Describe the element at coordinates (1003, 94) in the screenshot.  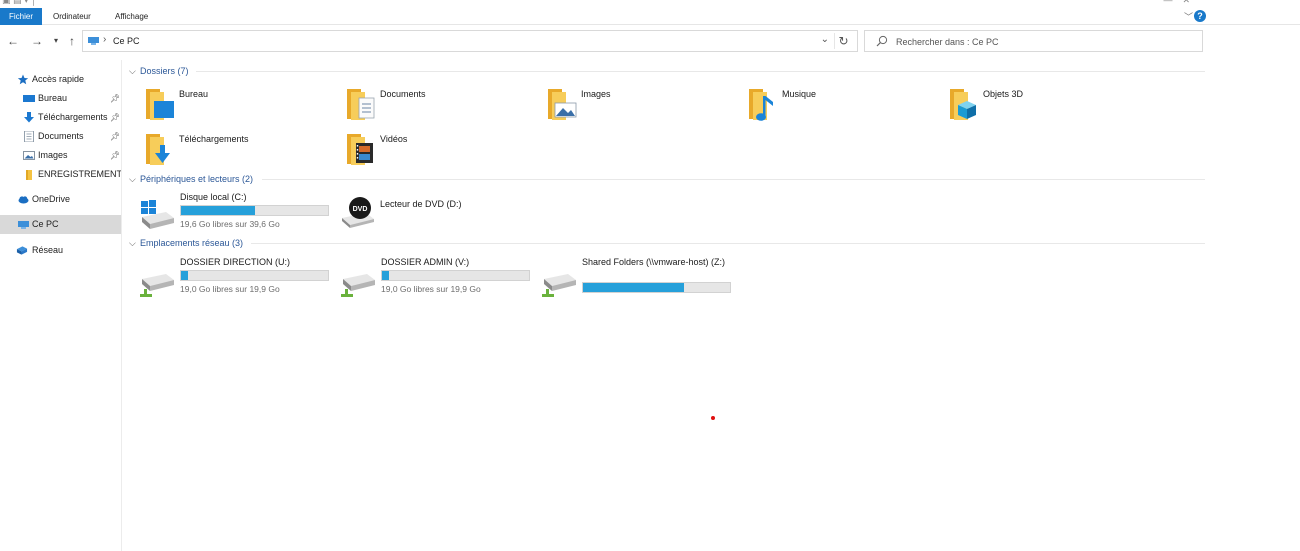
I see `item-name: Objets 3D` at that location.